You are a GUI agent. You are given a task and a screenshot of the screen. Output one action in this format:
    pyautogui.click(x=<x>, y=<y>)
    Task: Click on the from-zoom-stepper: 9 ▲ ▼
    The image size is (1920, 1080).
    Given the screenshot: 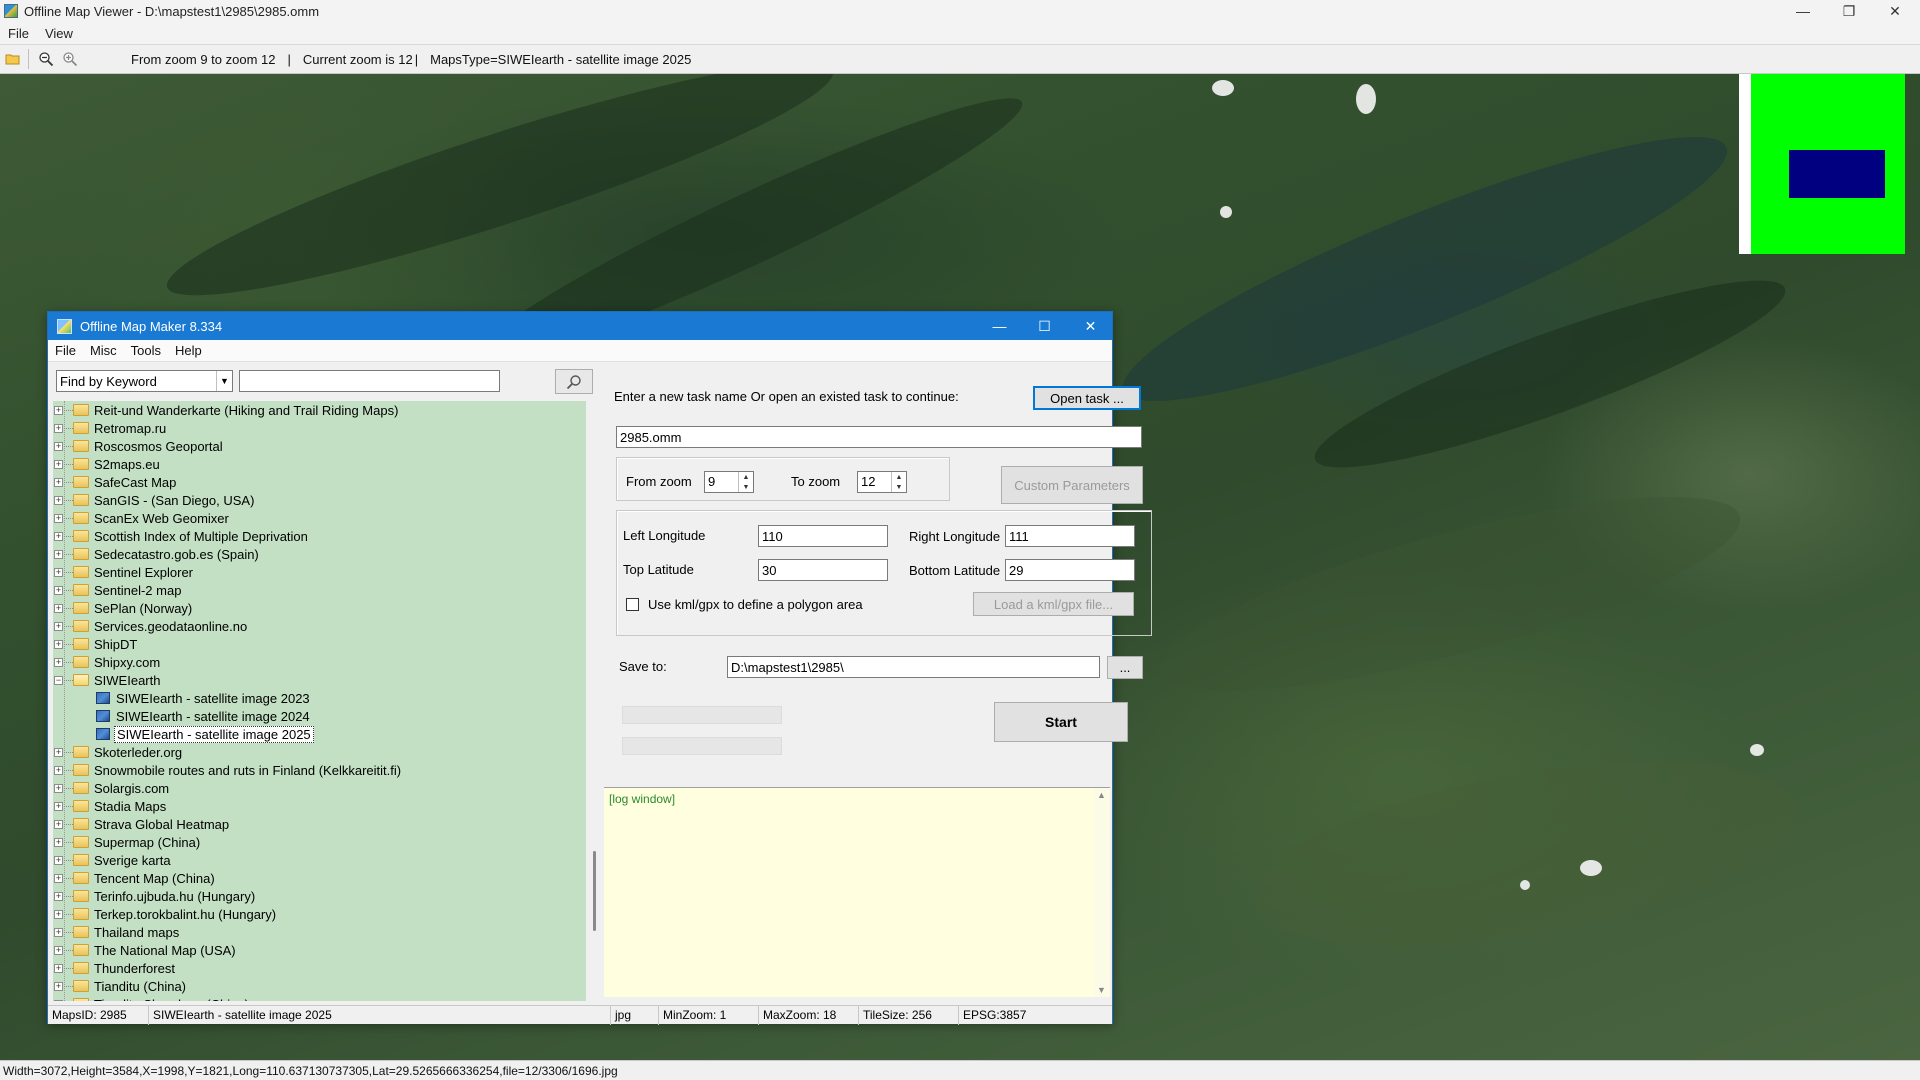 What is the action you would take?
    pyautogui.click(x=729, y=482)
    